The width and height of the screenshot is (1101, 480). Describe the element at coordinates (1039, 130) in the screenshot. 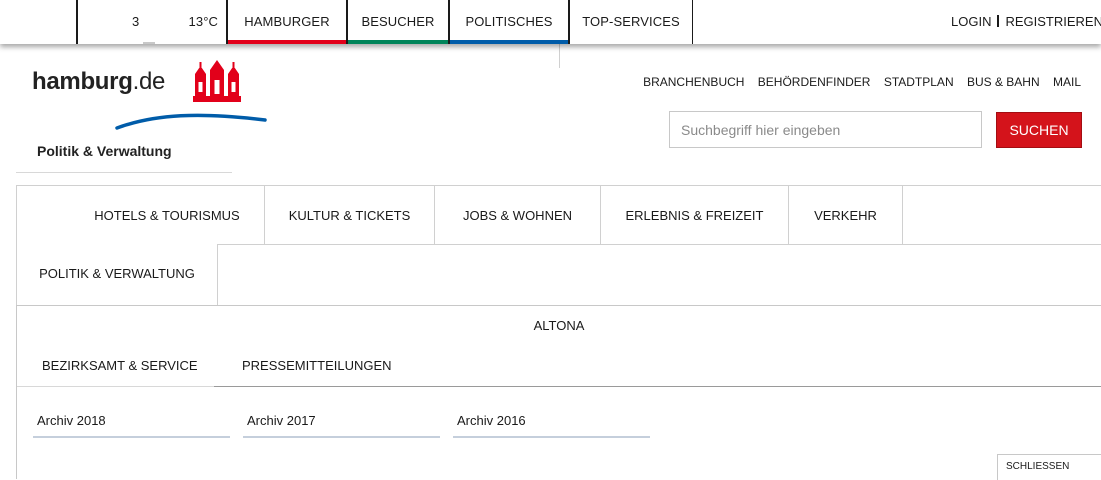

I see `search-button: SUCHEN` at that location.